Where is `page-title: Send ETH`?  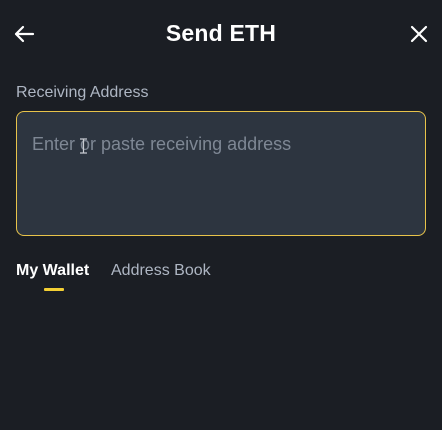
page-title: Send ETH is located at coordinates (221, 33).